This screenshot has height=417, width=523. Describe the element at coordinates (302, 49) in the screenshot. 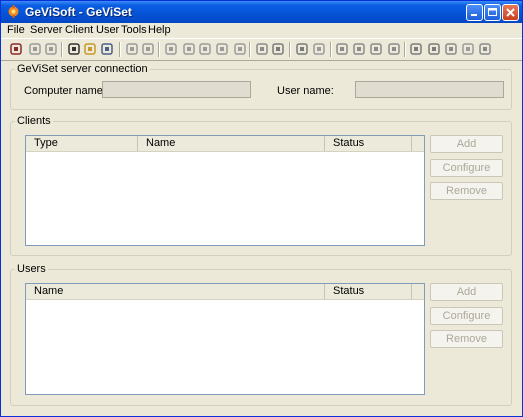

I see `pen-icon` at that location.